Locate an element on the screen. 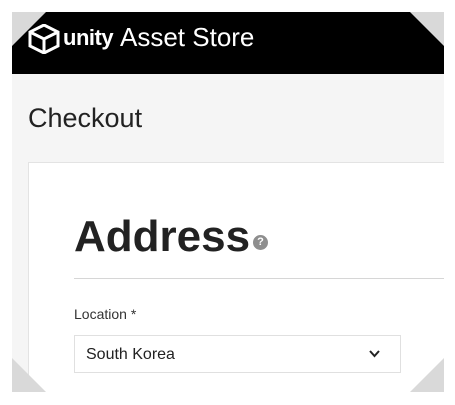 This screenshot has width=455, height=405. location-select: South Korea is located at coordinates (237, 354).